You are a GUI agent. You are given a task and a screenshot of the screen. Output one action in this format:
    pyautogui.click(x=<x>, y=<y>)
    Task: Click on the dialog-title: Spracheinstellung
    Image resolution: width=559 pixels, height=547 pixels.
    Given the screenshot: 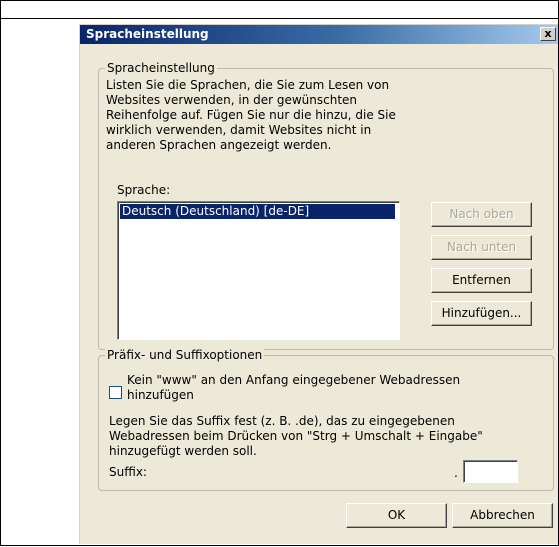 What is the action you would take?
    pyautogui.click(x=147, y=34)
    